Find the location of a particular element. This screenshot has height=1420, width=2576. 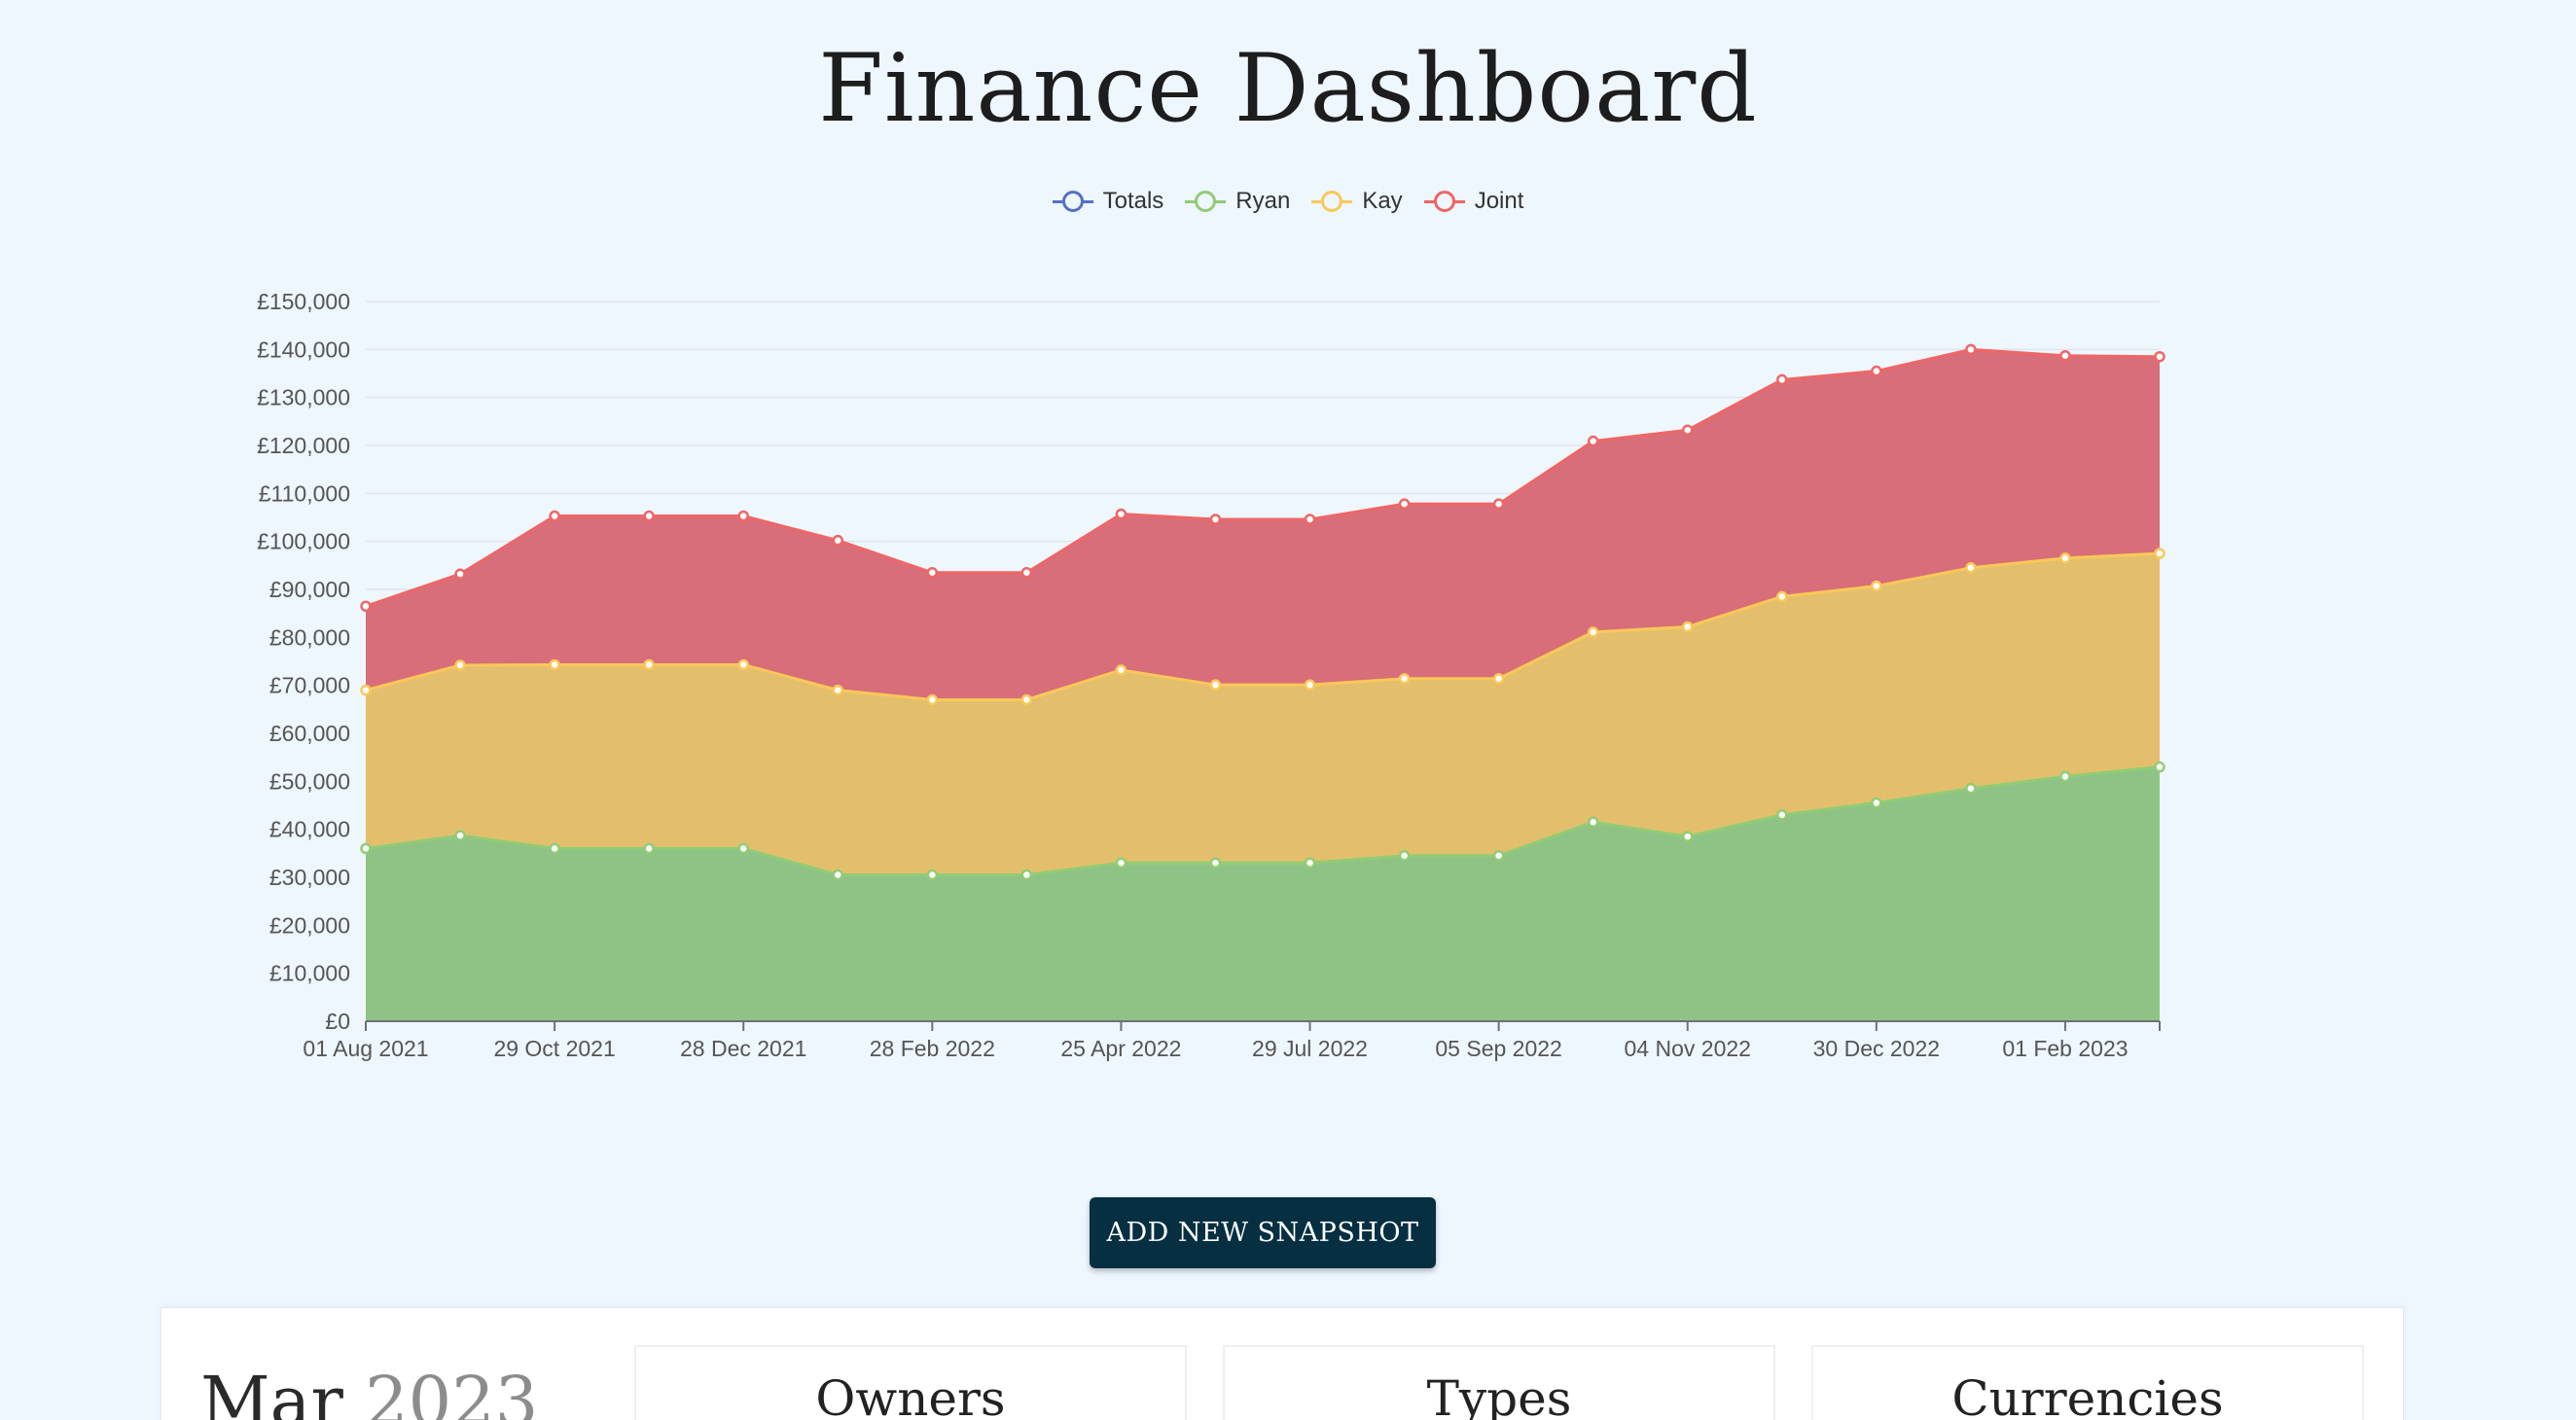

y-tick-label: £80,000 is located at coordinates (309, 637).